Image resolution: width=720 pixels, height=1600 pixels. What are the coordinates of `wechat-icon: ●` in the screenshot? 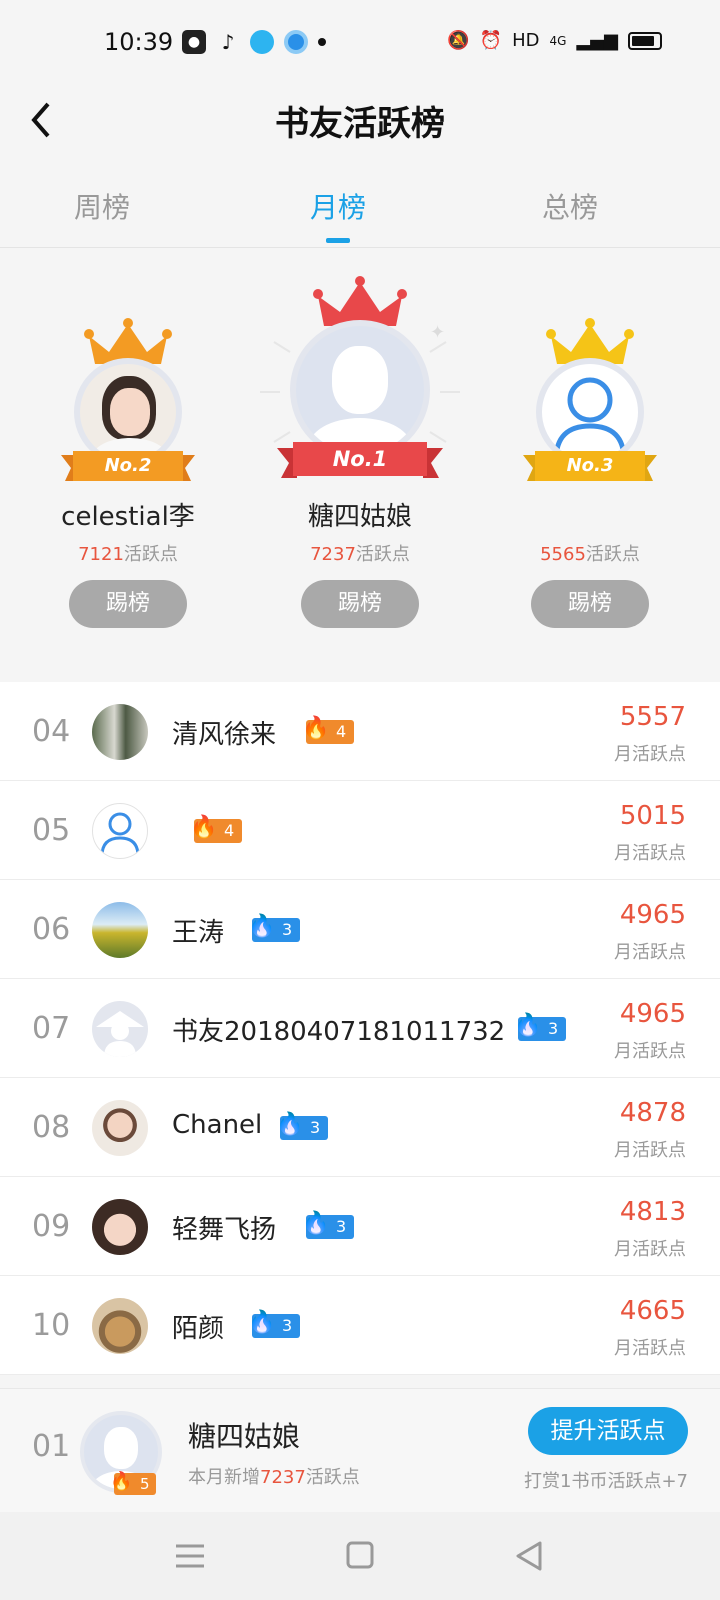 It's located at (194, 42).